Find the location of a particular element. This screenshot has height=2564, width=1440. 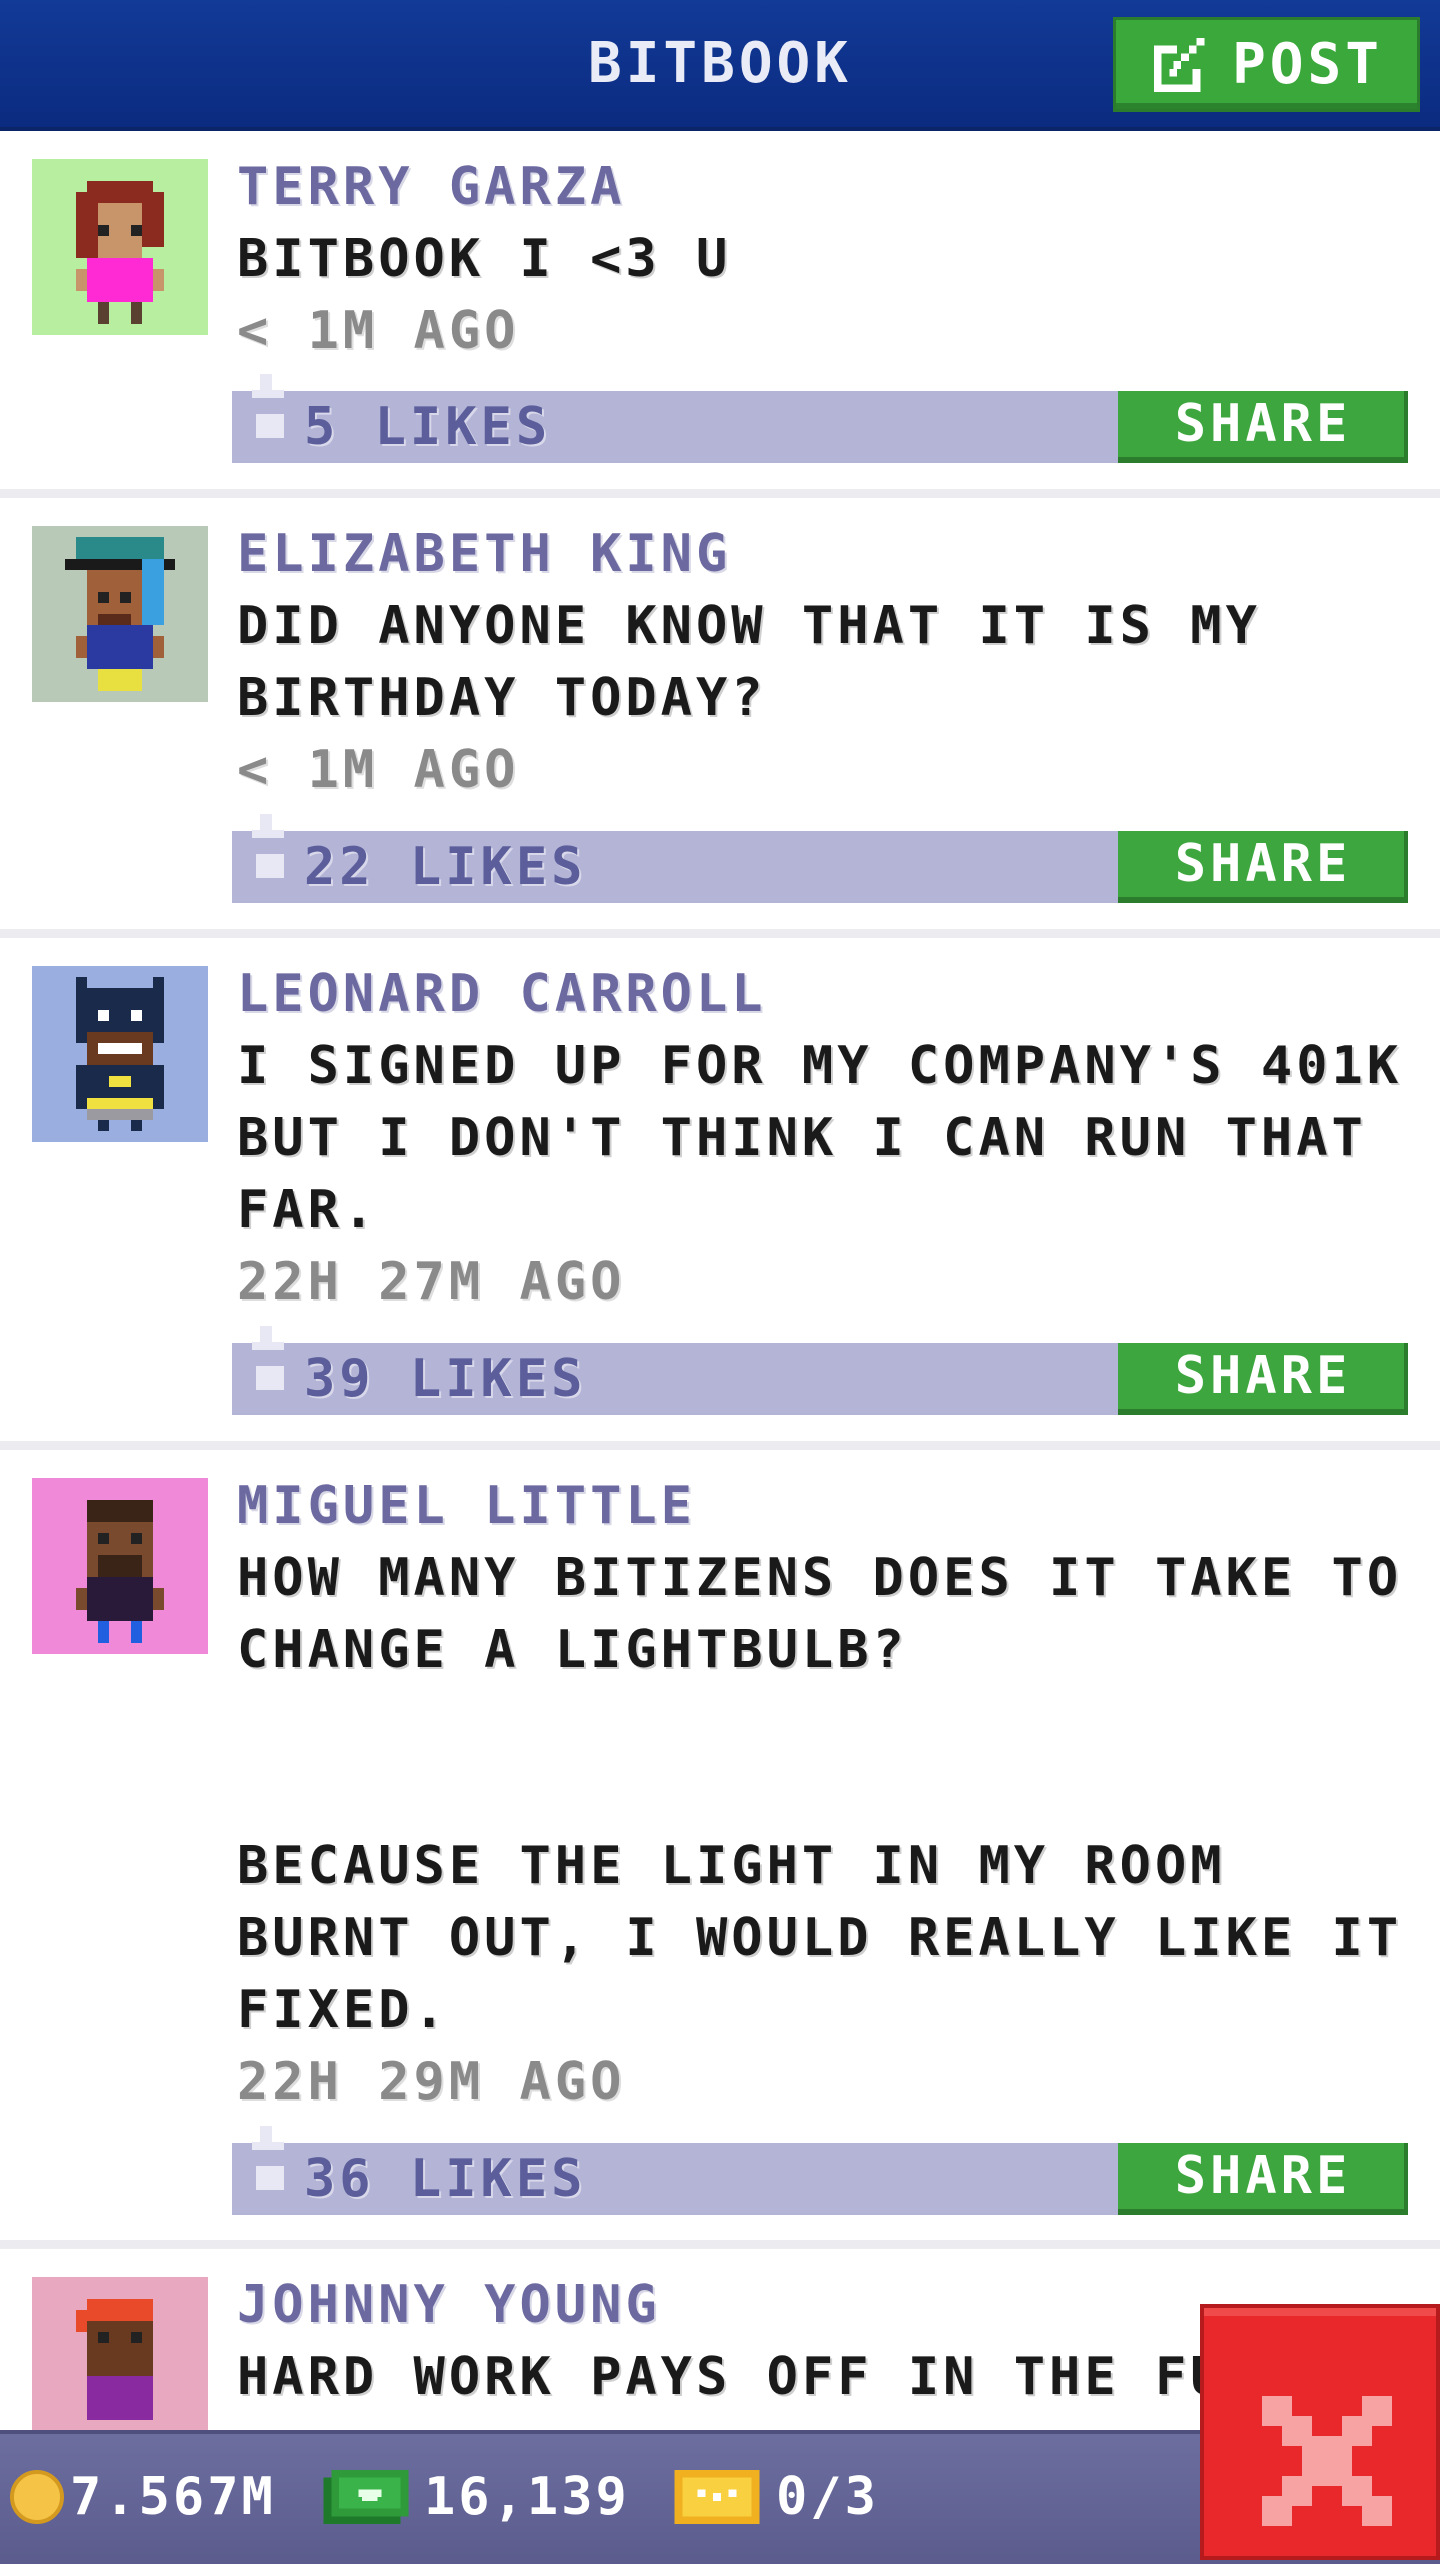

post-author: MIGUEL LITTLE is located at coordinates (823, 1506).